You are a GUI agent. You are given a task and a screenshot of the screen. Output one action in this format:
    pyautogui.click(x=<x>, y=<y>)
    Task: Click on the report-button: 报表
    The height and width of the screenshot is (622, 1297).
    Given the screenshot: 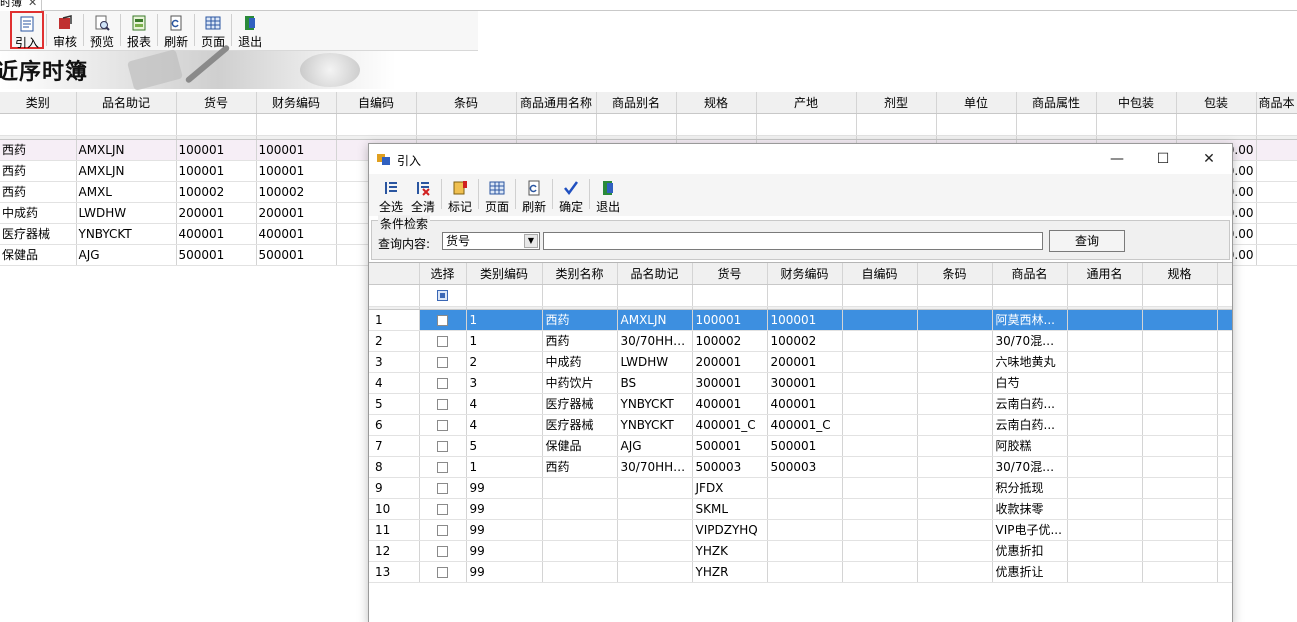 What is the action you would take?
    pyautogui.click(x=139, y=30)
    